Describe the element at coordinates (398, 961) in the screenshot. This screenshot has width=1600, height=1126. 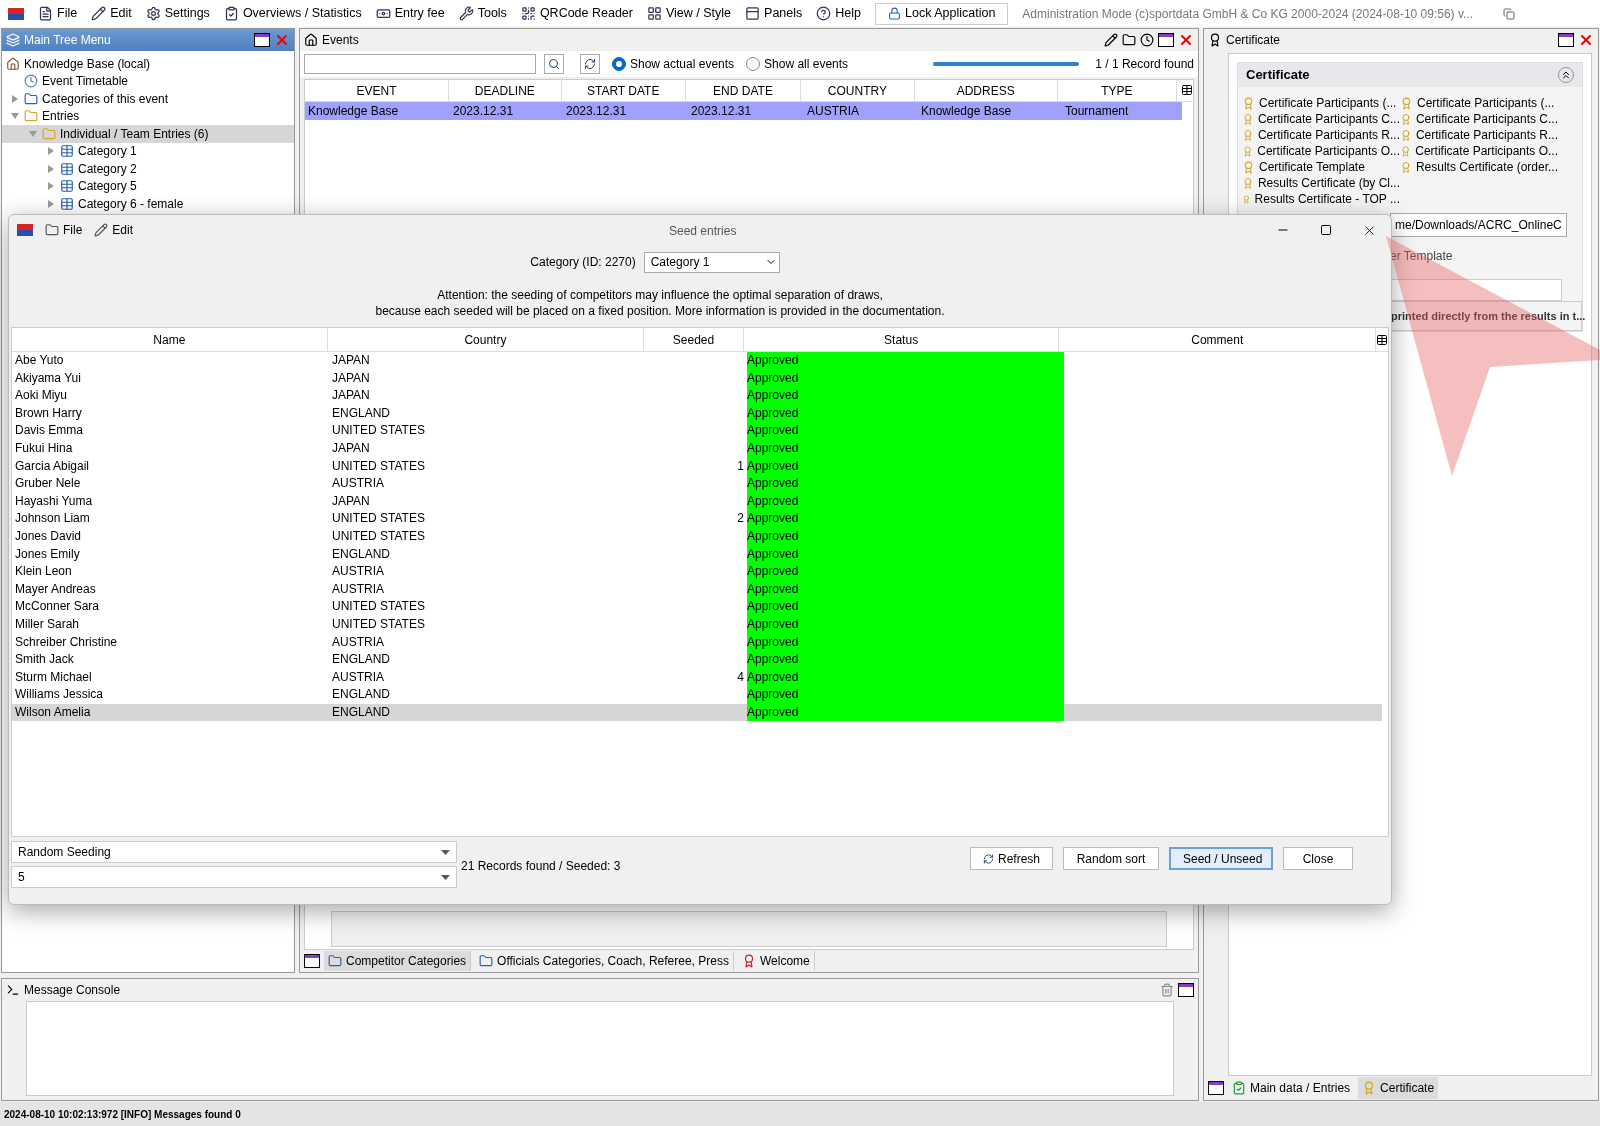
I see `panel-tab: Competitor Categories` at that location.